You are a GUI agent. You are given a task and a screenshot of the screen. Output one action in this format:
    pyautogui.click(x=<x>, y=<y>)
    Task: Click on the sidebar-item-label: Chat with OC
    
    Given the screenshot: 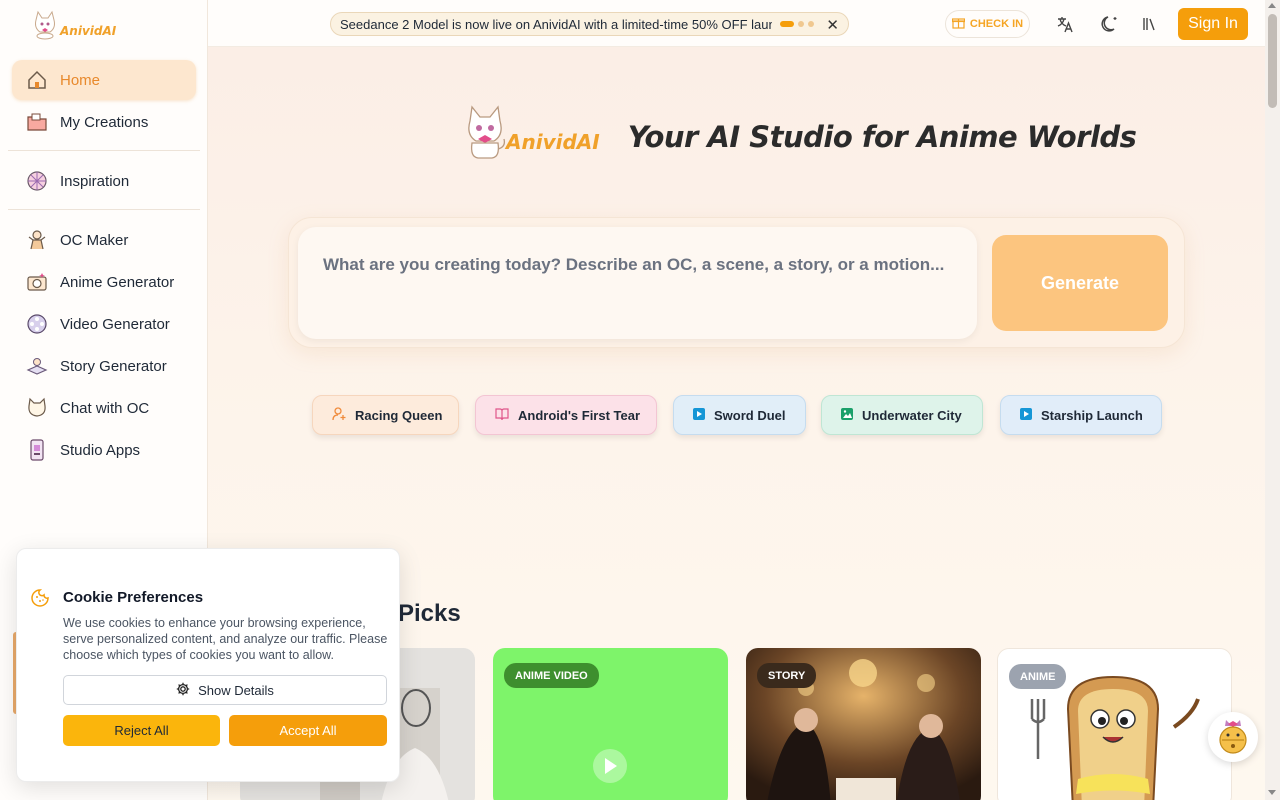 What is the action you would take?
    pyautogui.click(x=105, y=408)
    